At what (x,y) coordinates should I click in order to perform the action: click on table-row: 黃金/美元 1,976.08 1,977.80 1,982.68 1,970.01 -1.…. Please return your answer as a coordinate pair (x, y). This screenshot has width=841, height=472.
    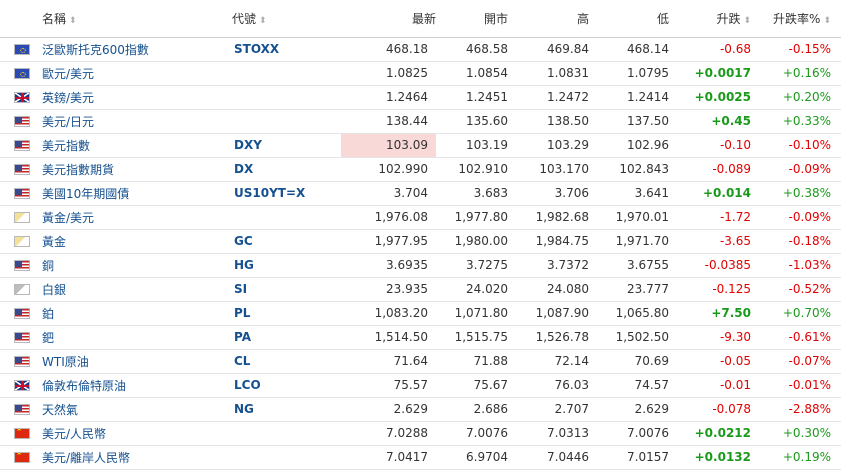
    Looking at the image, I should click on (420, 217).